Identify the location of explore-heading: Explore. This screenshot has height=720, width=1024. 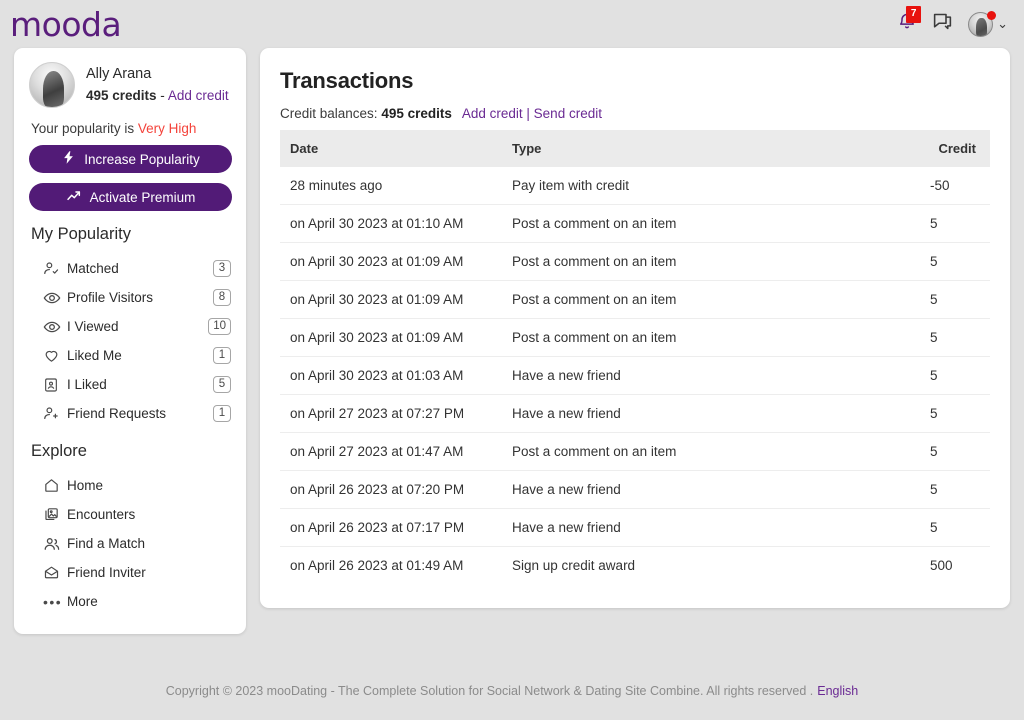
(59, 451).